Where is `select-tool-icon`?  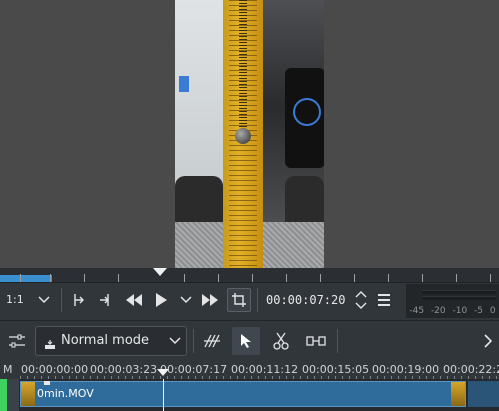
select-tool-icon is located at coordinates (246, 341).